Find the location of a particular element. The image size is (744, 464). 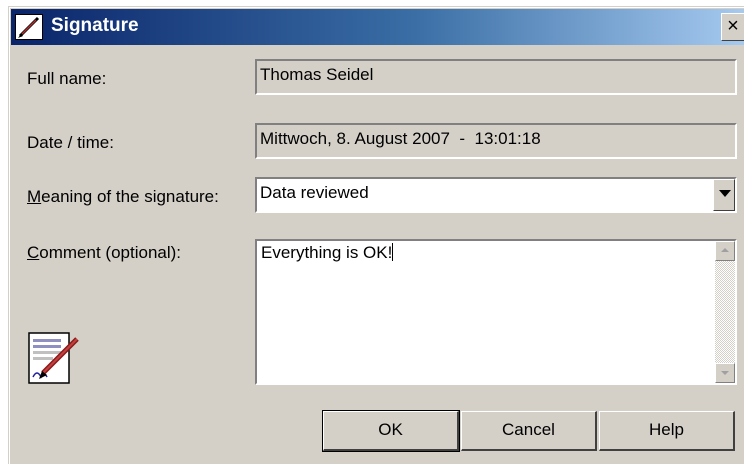

meaning-label: Meaning of the signature: is located at coordinates (123, 197).